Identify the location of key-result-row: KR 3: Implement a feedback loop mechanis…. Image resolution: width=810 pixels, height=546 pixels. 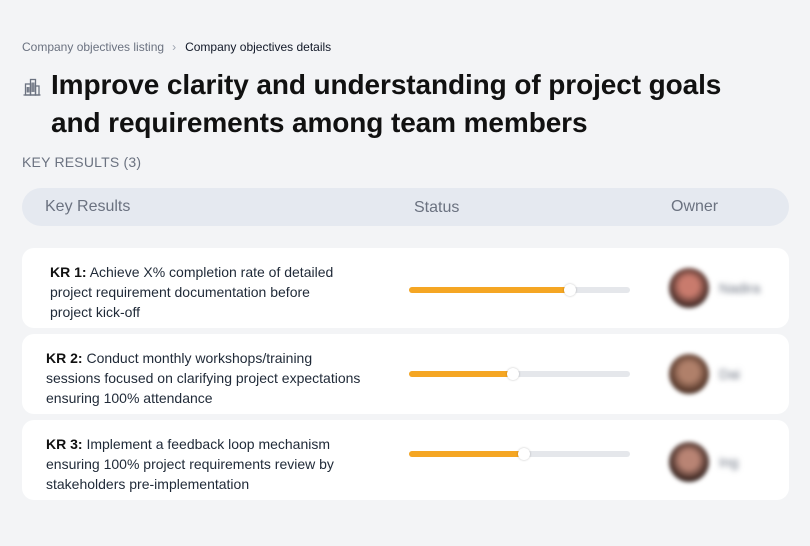
(405, 460).